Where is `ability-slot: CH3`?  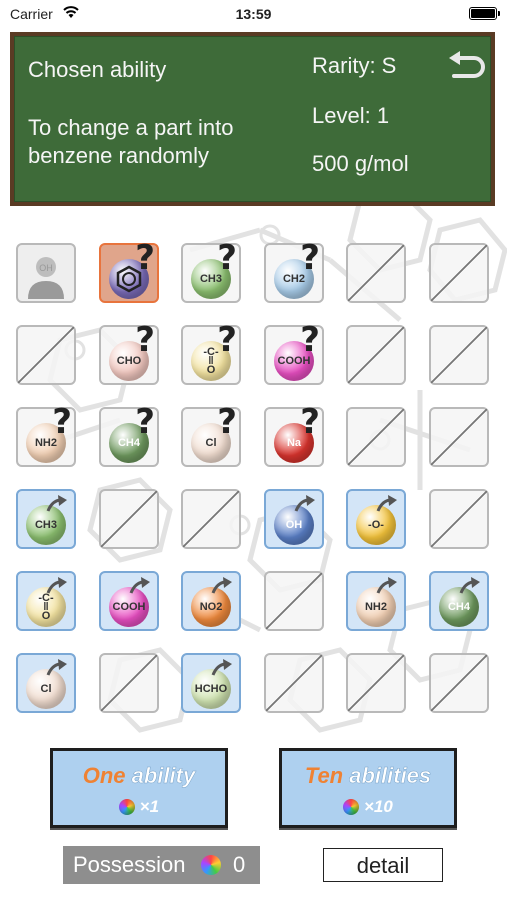 ability-slot: CH3 is located at coordinates (46, 519).